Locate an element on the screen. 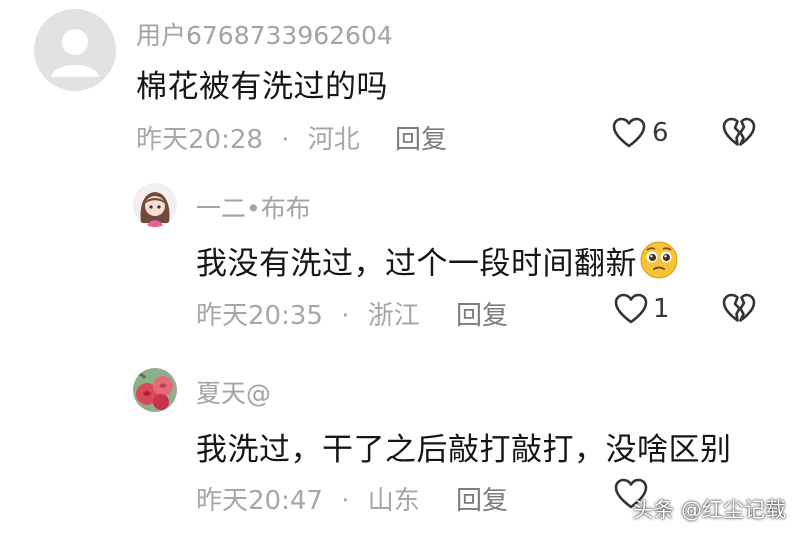 The height and width of the screenshot is (536, 800). comment-text: 棉花被有洗过的吗 is located at coordinates (262, 87).